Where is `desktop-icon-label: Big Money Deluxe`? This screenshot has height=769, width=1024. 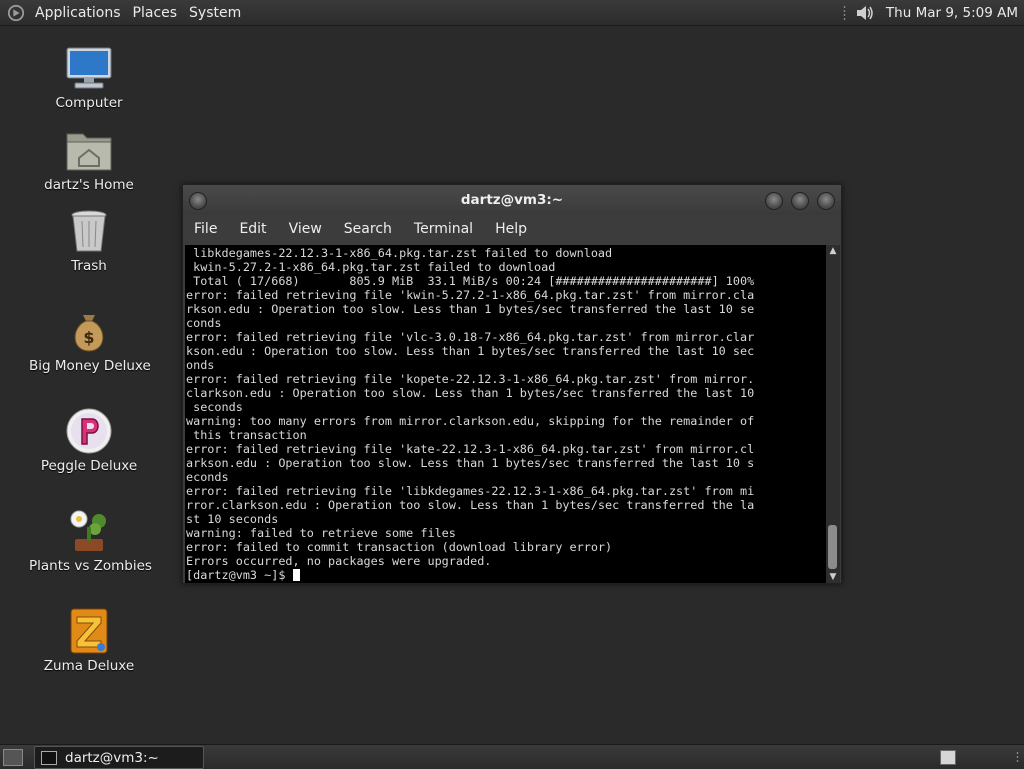 desktop-icon-label: Big Money Deluxe is located at coordinates (90, 366).